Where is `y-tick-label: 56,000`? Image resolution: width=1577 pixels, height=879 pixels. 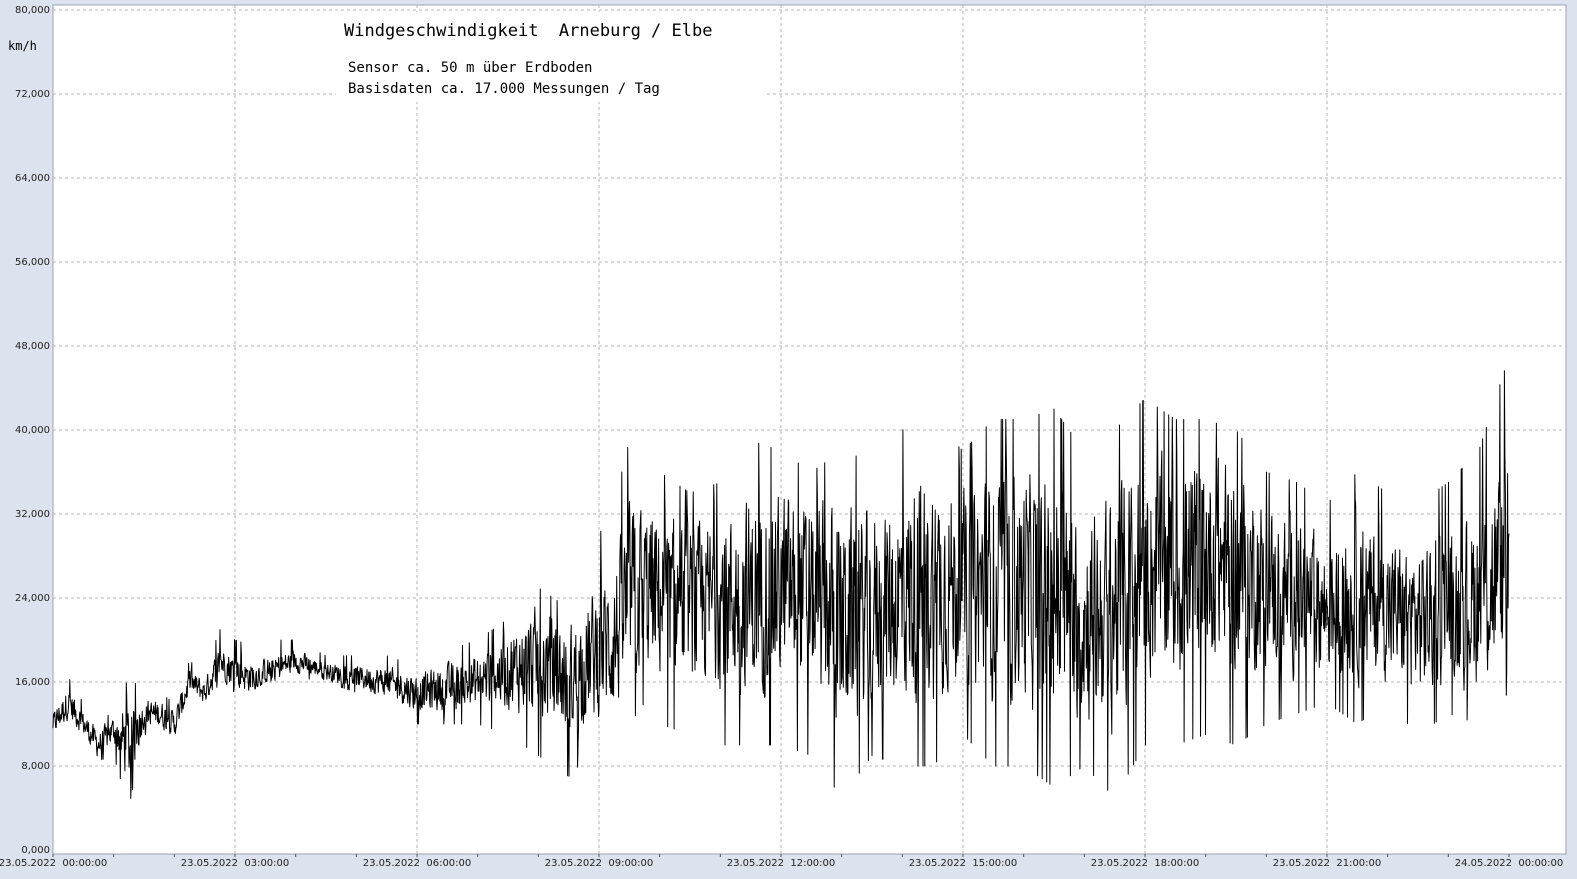 y-tick-label: 56,000 is located at coordinates (32, 262).